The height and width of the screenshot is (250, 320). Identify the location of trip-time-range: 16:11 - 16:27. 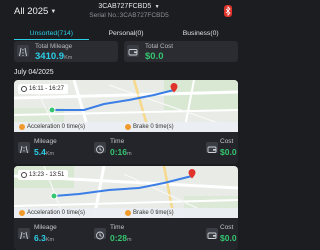
(43, 89).